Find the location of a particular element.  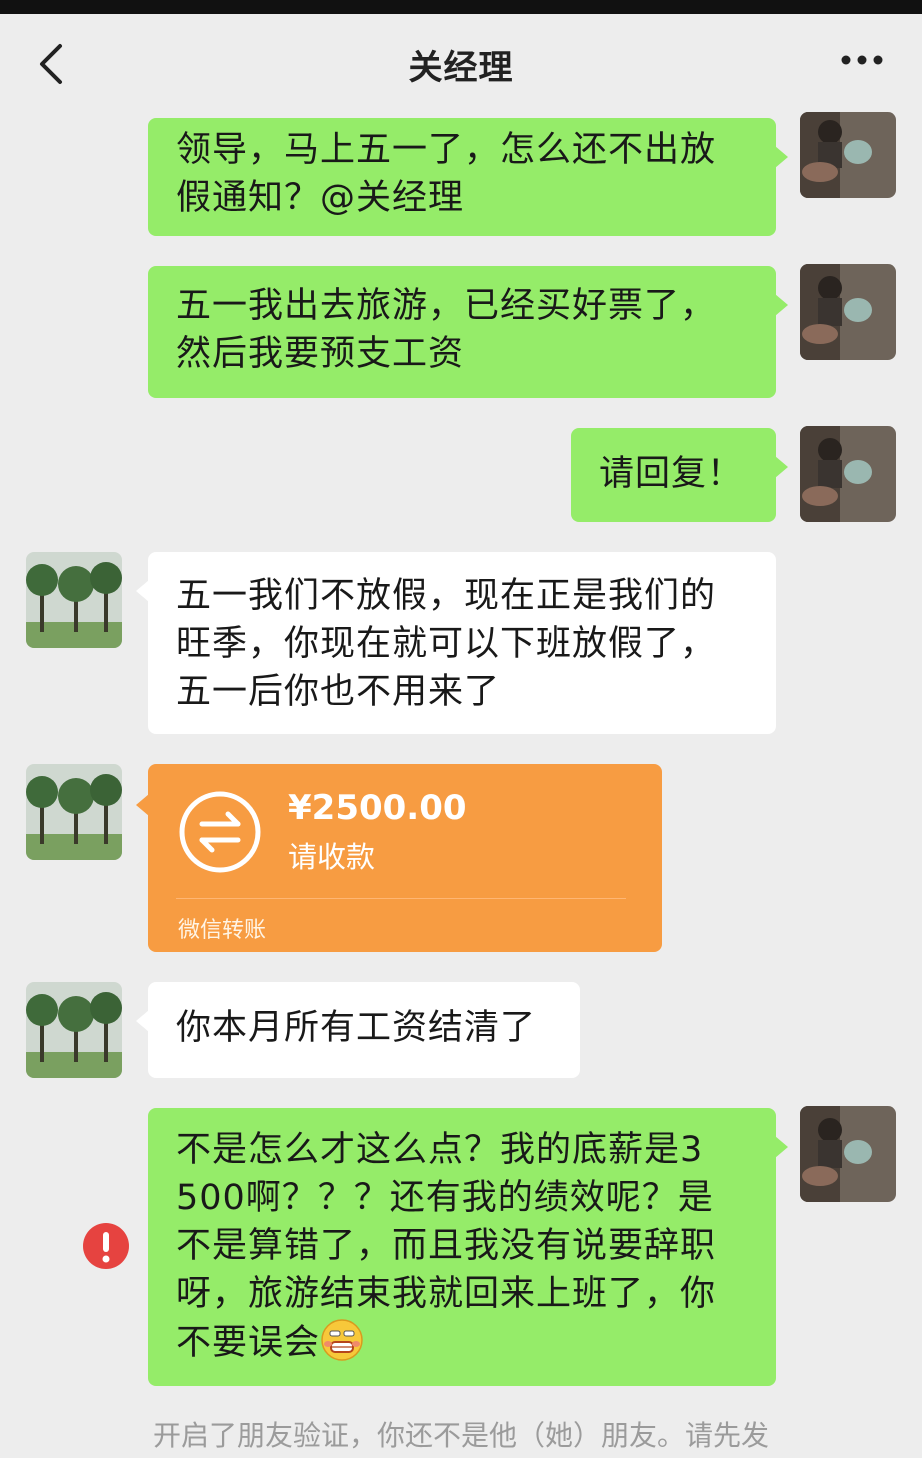

transfer-amount: ¥2500.00 is located at coordinates (377, 808).